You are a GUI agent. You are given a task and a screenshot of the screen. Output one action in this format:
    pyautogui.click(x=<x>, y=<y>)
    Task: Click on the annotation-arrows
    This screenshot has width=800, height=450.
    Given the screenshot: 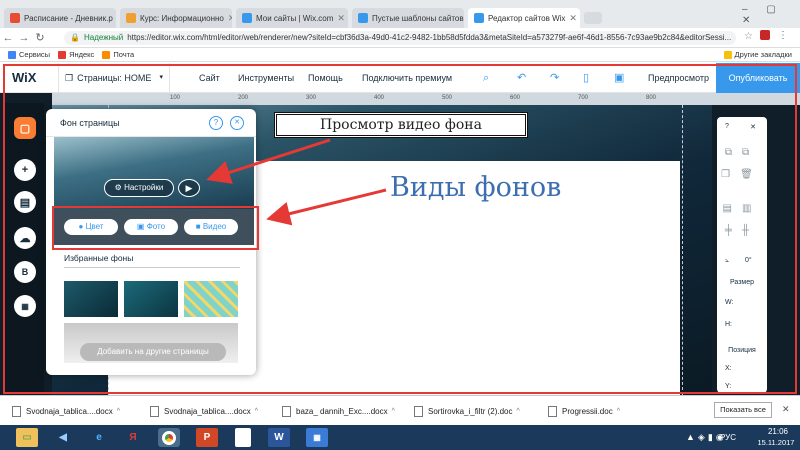 What is the action you would take?
    pyautogui.click(x=296, y=182)
    